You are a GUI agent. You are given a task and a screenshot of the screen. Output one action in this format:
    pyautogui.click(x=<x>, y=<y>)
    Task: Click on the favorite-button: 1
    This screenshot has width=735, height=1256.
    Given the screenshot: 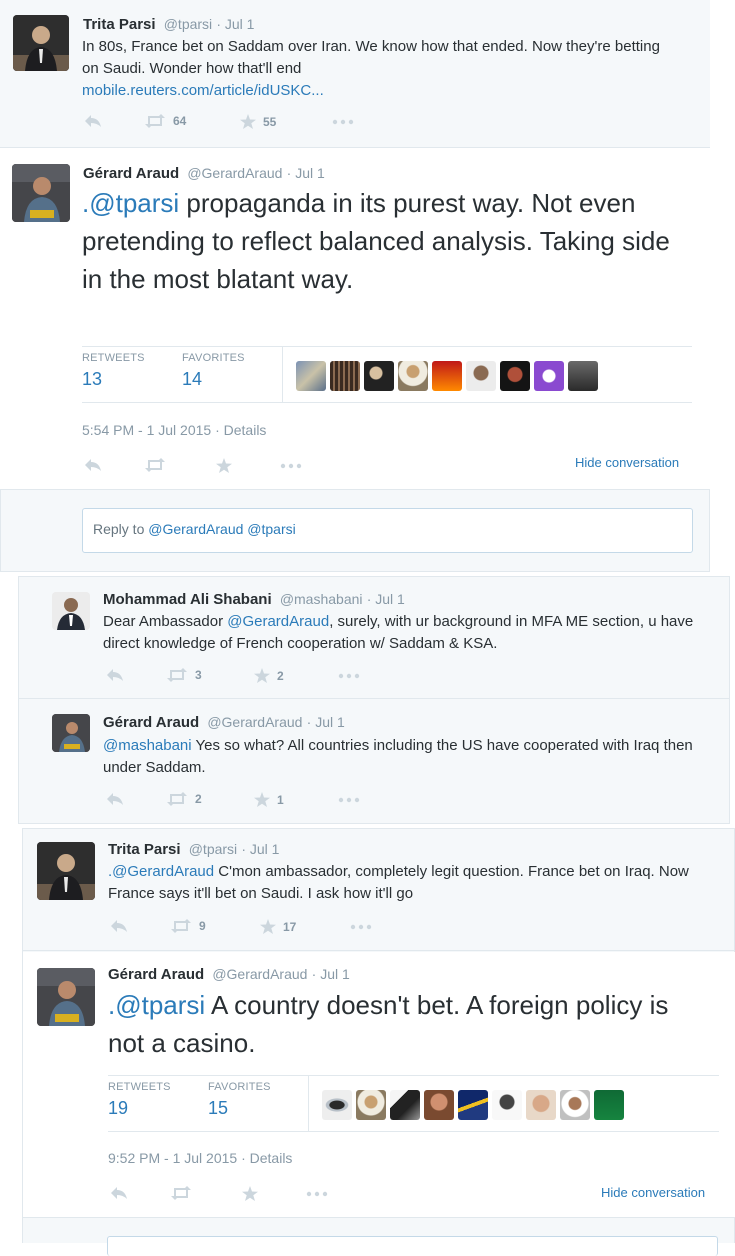 What is the action you would take?
    pyautogui.click(x=269, y=799)
    